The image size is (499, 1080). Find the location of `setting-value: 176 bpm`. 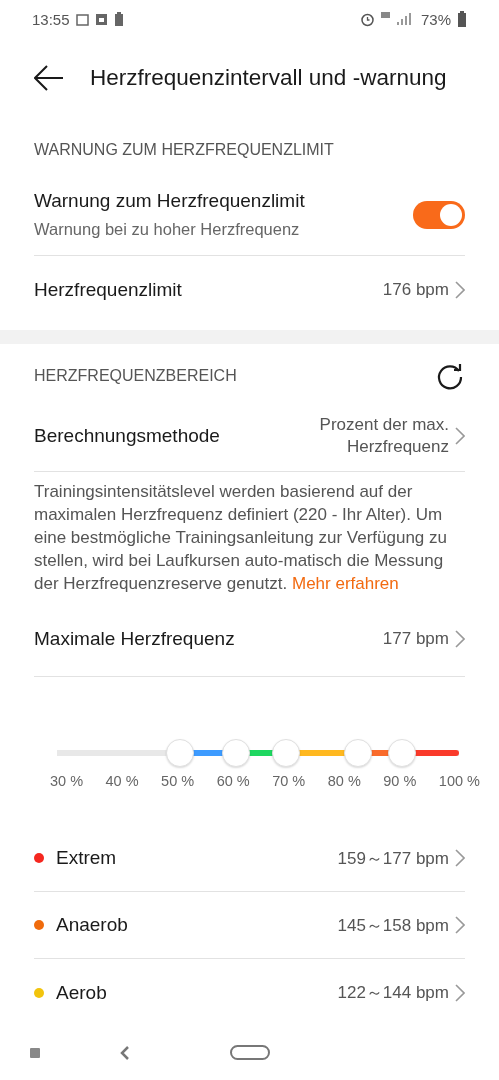

setting-value: 176 bpm is located at coordinates (415, 290).